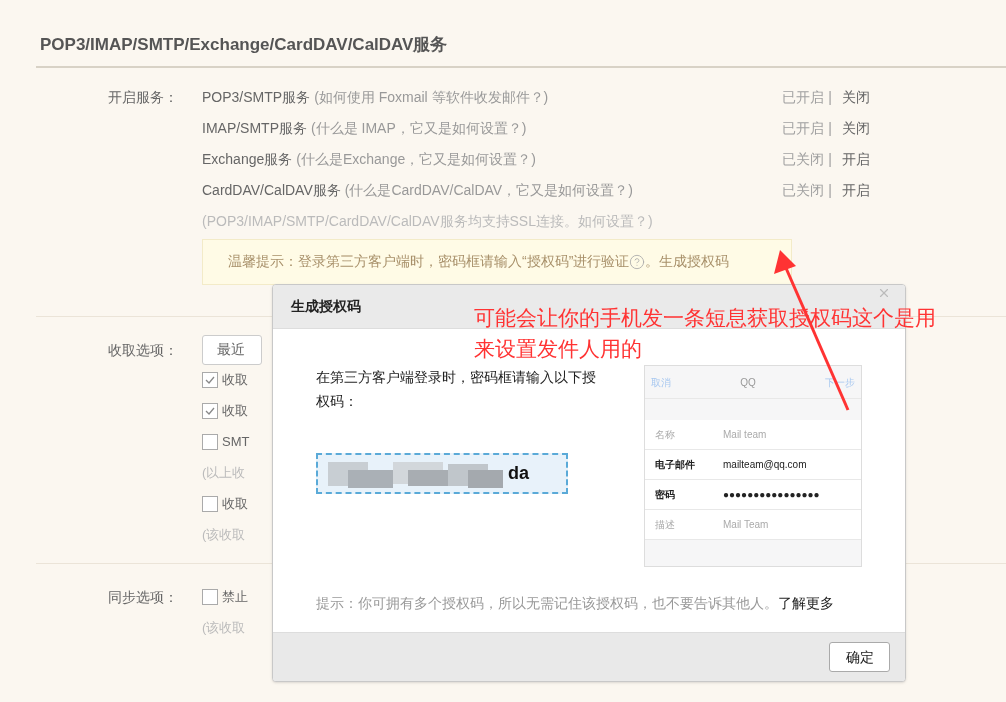 The image size is (1006, 702). What do you see at coordinates (256, 97) in the screenshot?
I see `service-name: POP3/SMTP服务` at bounding box center [256, 97].